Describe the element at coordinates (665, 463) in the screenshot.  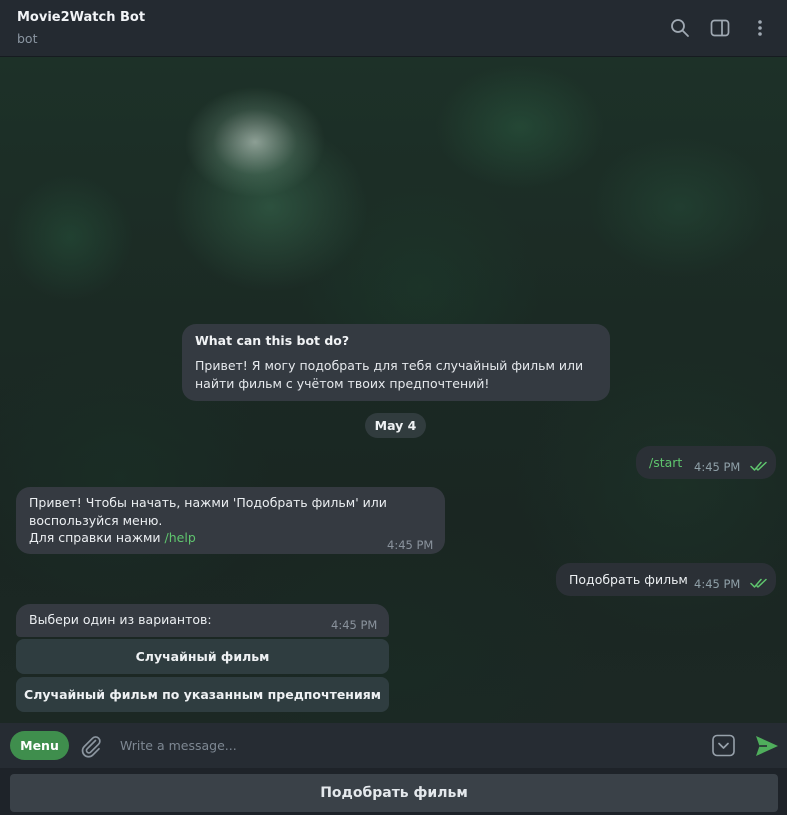
I see `message-command: /start` at that location.